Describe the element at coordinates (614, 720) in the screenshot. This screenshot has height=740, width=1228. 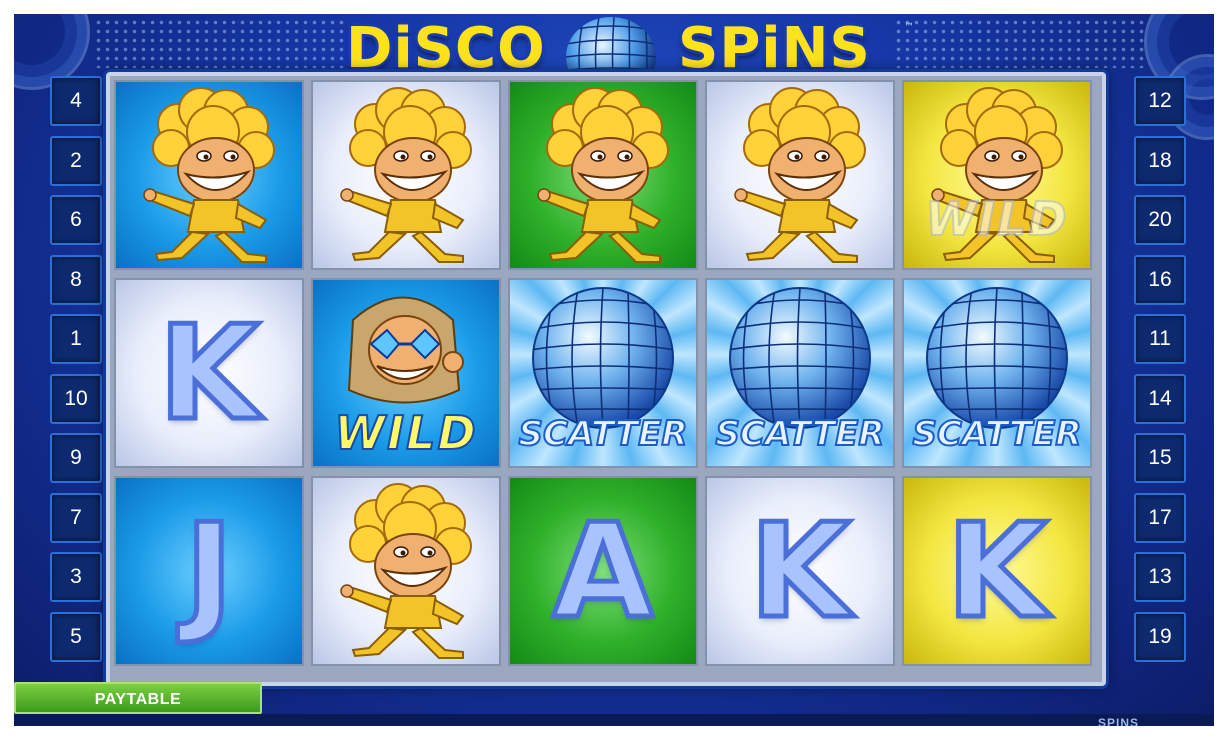
I see `bottom-control-bar` at that location.